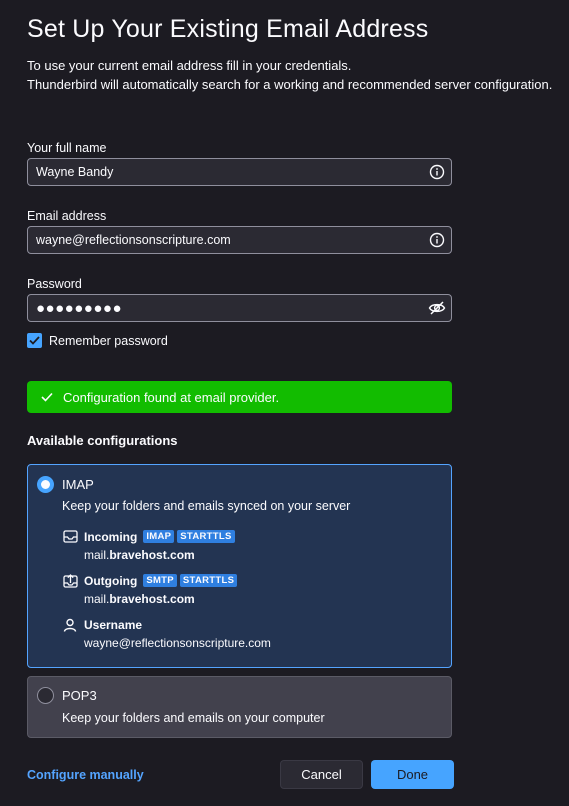 The width and height of the screenshot is (569, 806). Describe the element at coordinates (85, 775) in the screenshot. I see `configure-manually-link: Configure manually` at that location.